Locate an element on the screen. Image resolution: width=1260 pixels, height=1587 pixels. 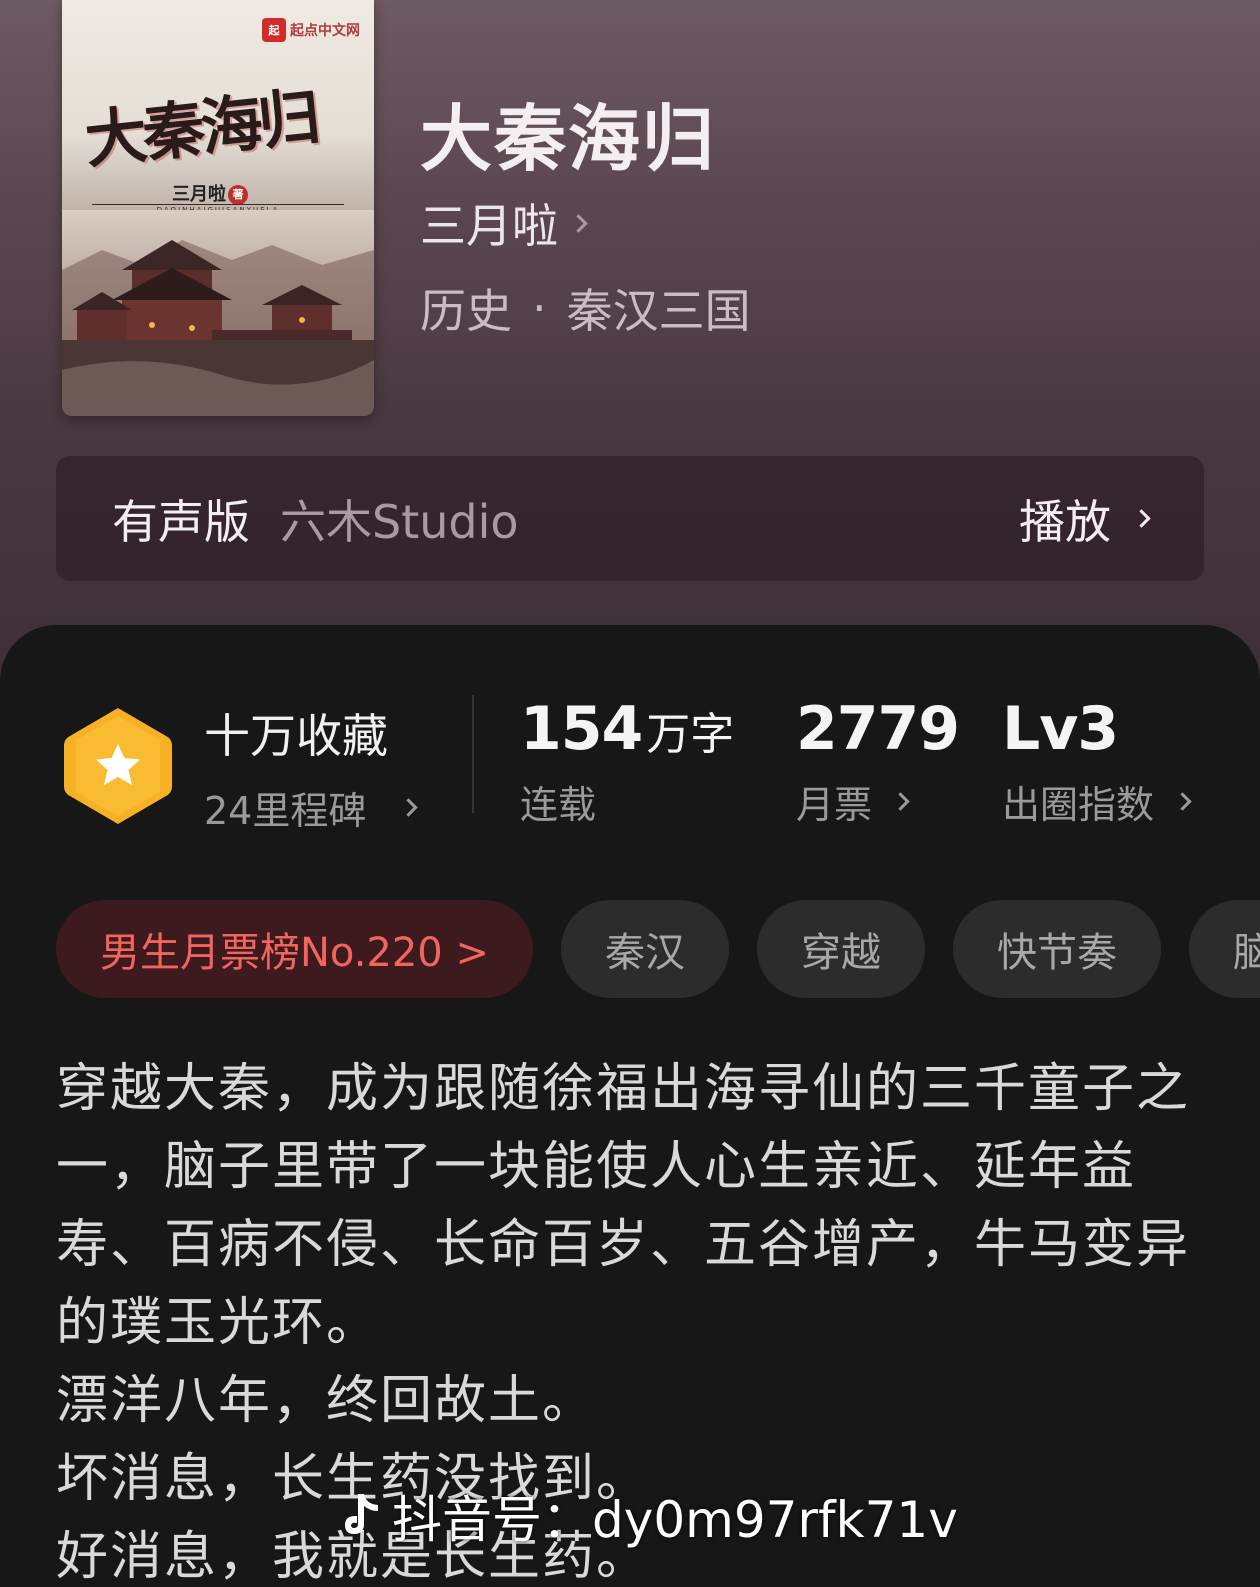
author-link: 三月啦 is located at coordinates (504, 223).